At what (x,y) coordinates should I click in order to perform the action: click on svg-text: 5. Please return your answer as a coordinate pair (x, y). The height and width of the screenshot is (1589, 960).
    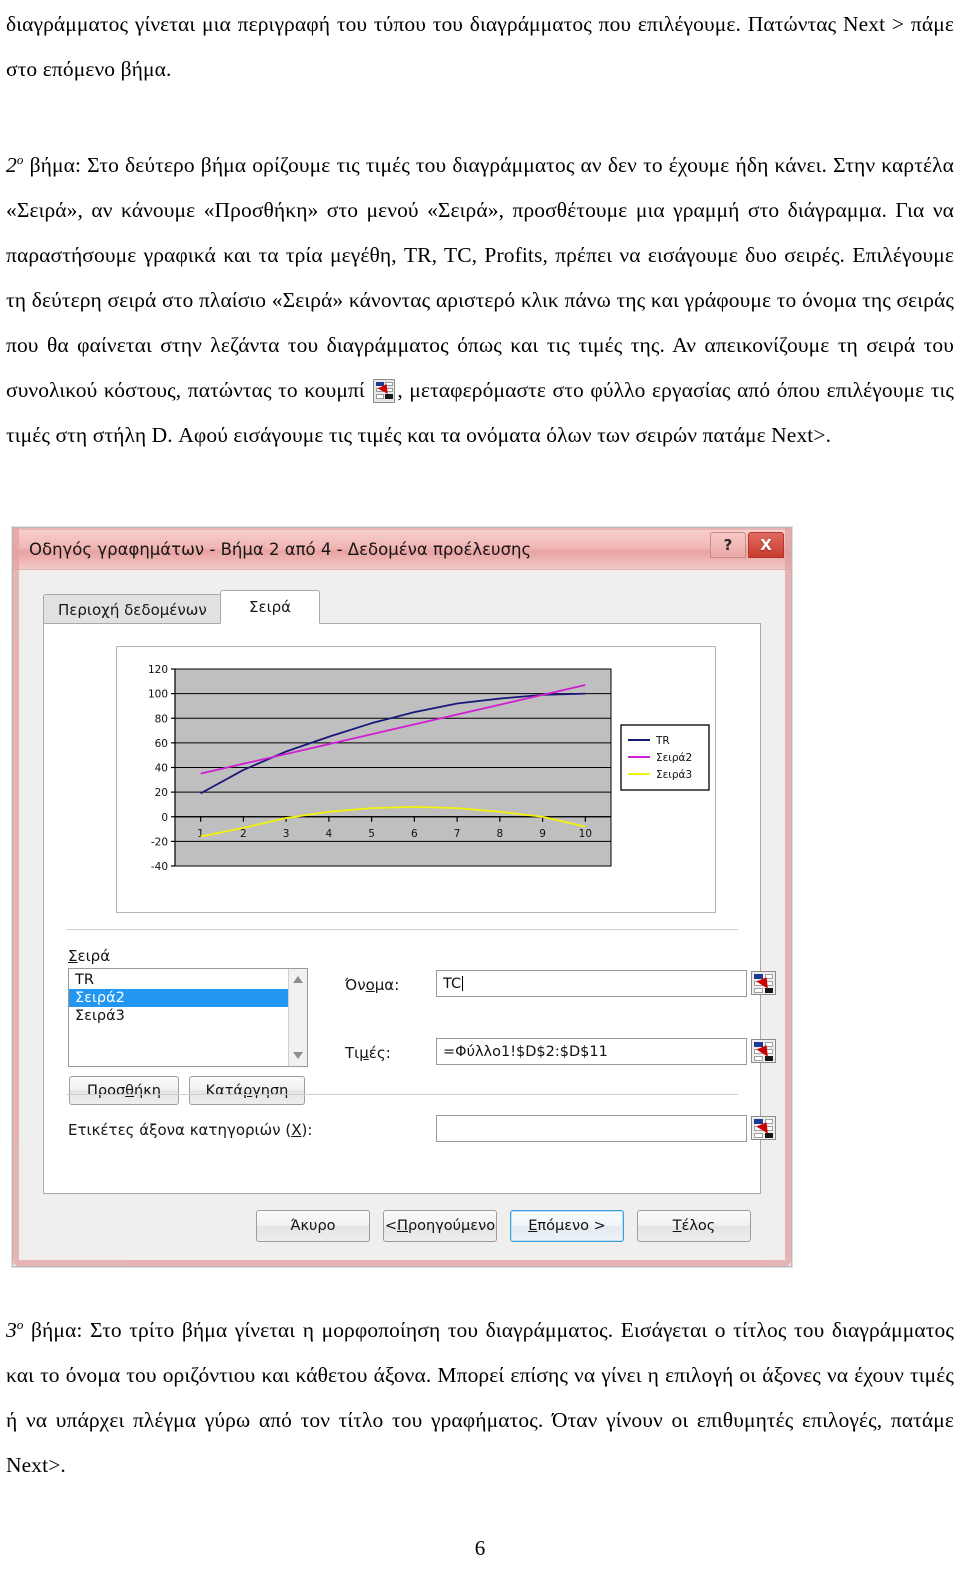
    Looking at the image, I should click on (371, 834).